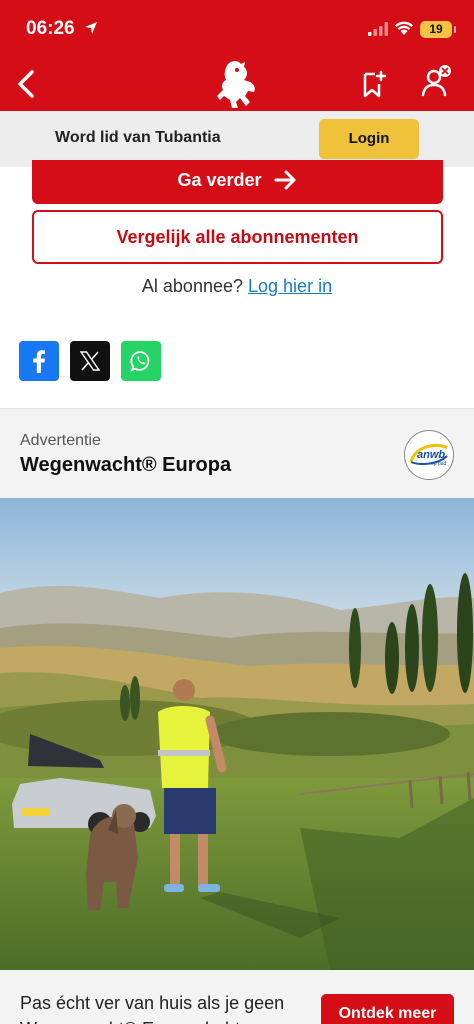 This screenshot has width=474, height=1024. What do you see at coordinates (237, 237) in the screenshot?
I see `compare-subscriptions-button: Vergelijk alle abonnementen` at bounding box center [237, 237].